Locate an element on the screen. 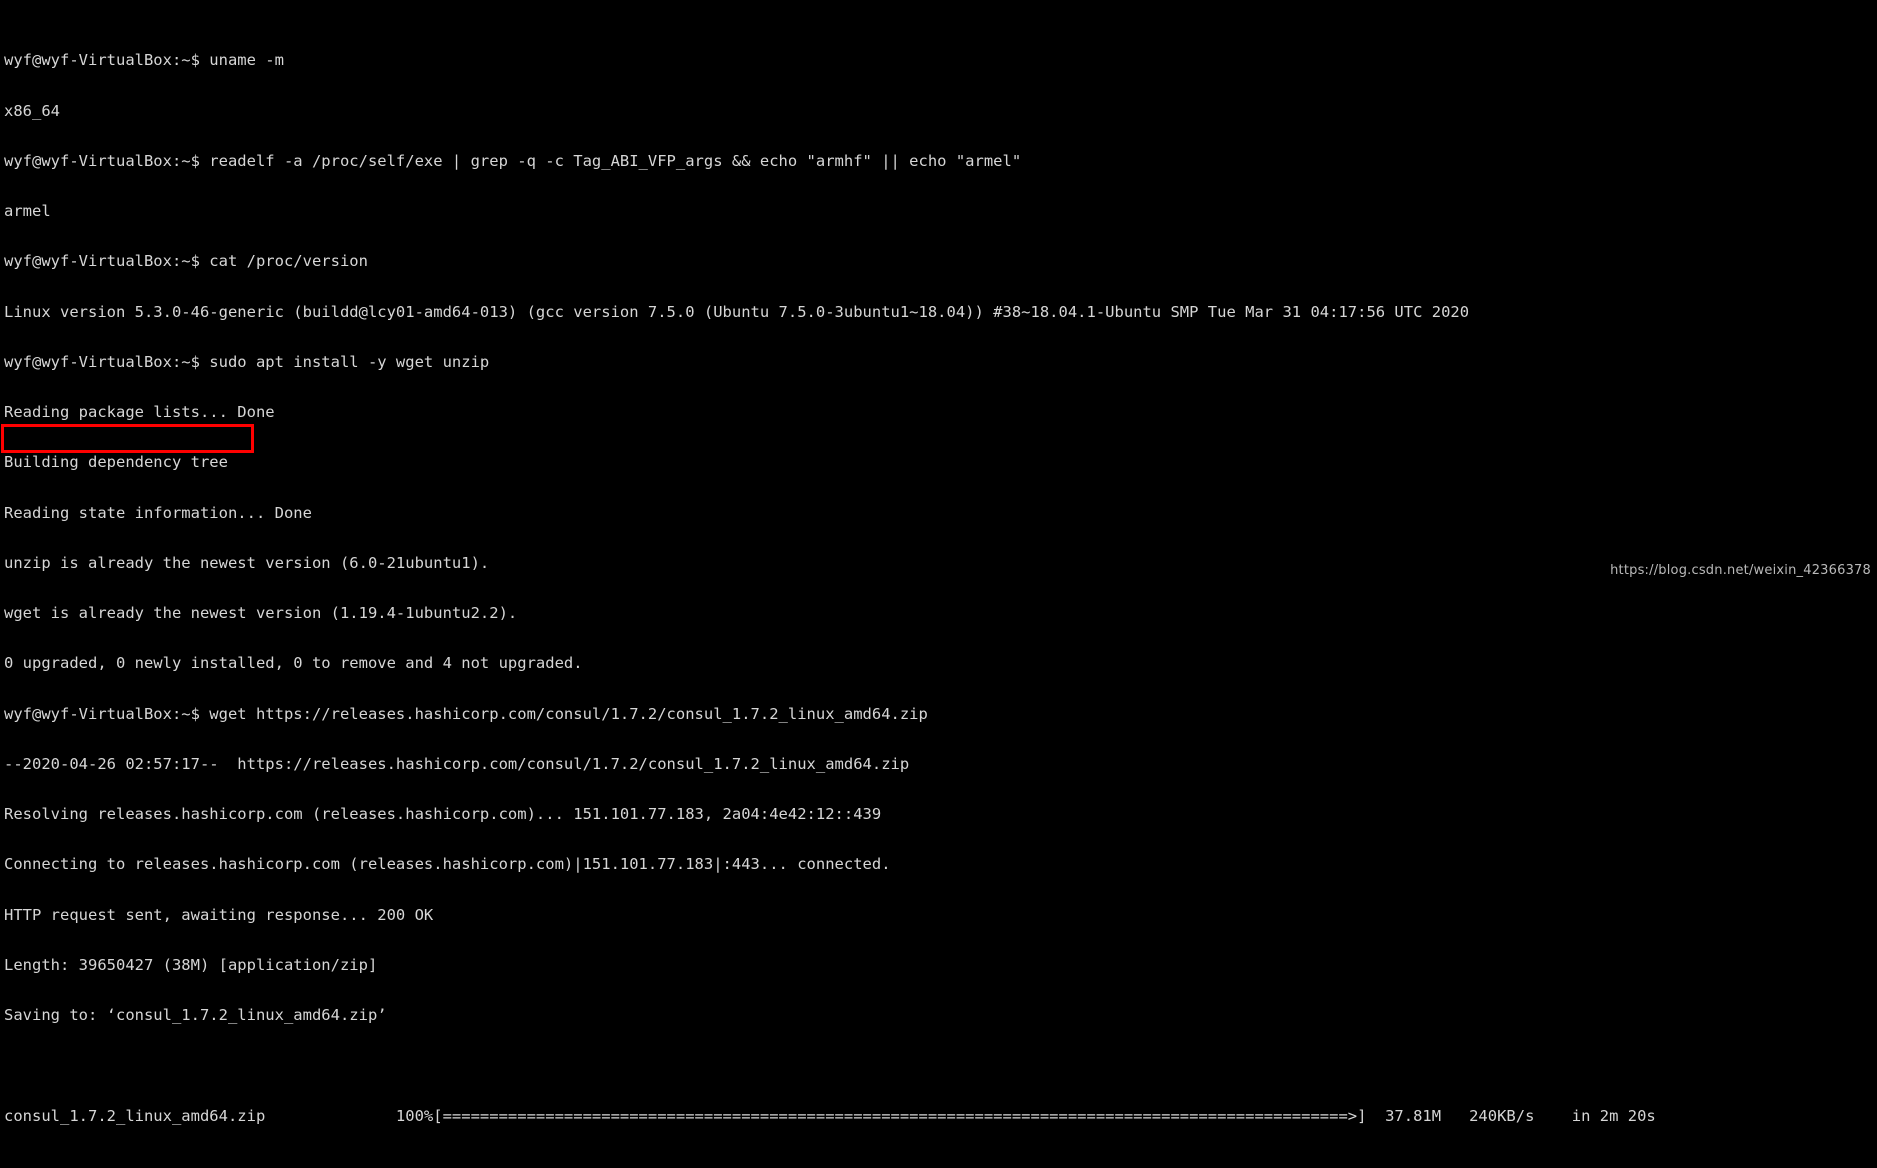 This screenshot has width=1877, height=1168. terminal-line: Reading state information... Done is located at coordinates (158, 512).